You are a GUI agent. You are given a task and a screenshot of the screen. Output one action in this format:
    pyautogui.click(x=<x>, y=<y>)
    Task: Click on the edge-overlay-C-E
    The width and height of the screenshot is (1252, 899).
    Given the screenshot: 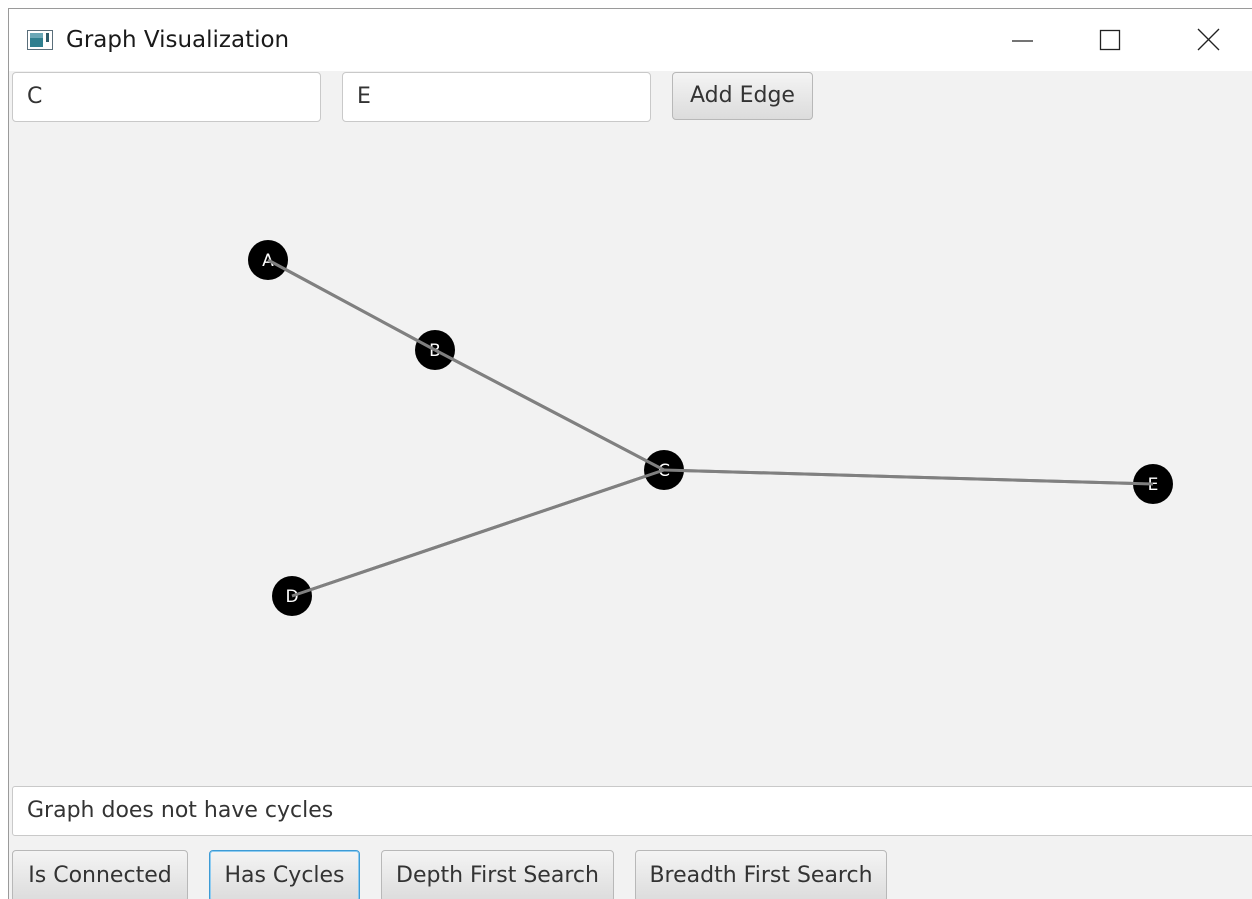 What is the action you would take?
    pyautogui.click(x=908, y=477)
    